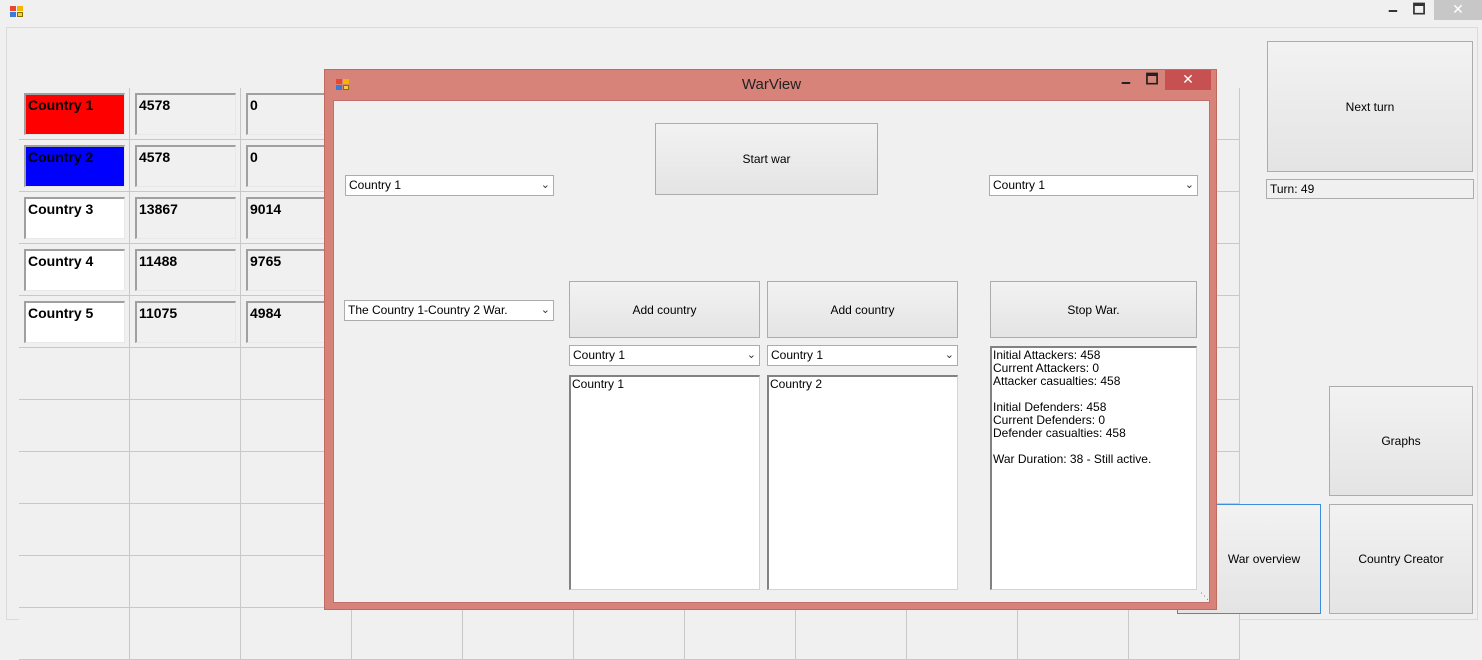 This screenshot has width=1482, height=660. What do you see at coordinates (1188, 80) in the screenshot?
I see `warview-close-button: ✕` at bounding box center [1188, 80].